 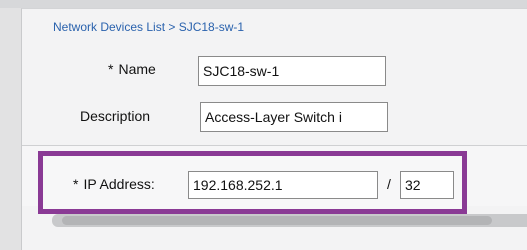 What do you see at coordinates (115, 116) in the screenshot?
I see `description-label: Description` at bounding box center [115, 116].